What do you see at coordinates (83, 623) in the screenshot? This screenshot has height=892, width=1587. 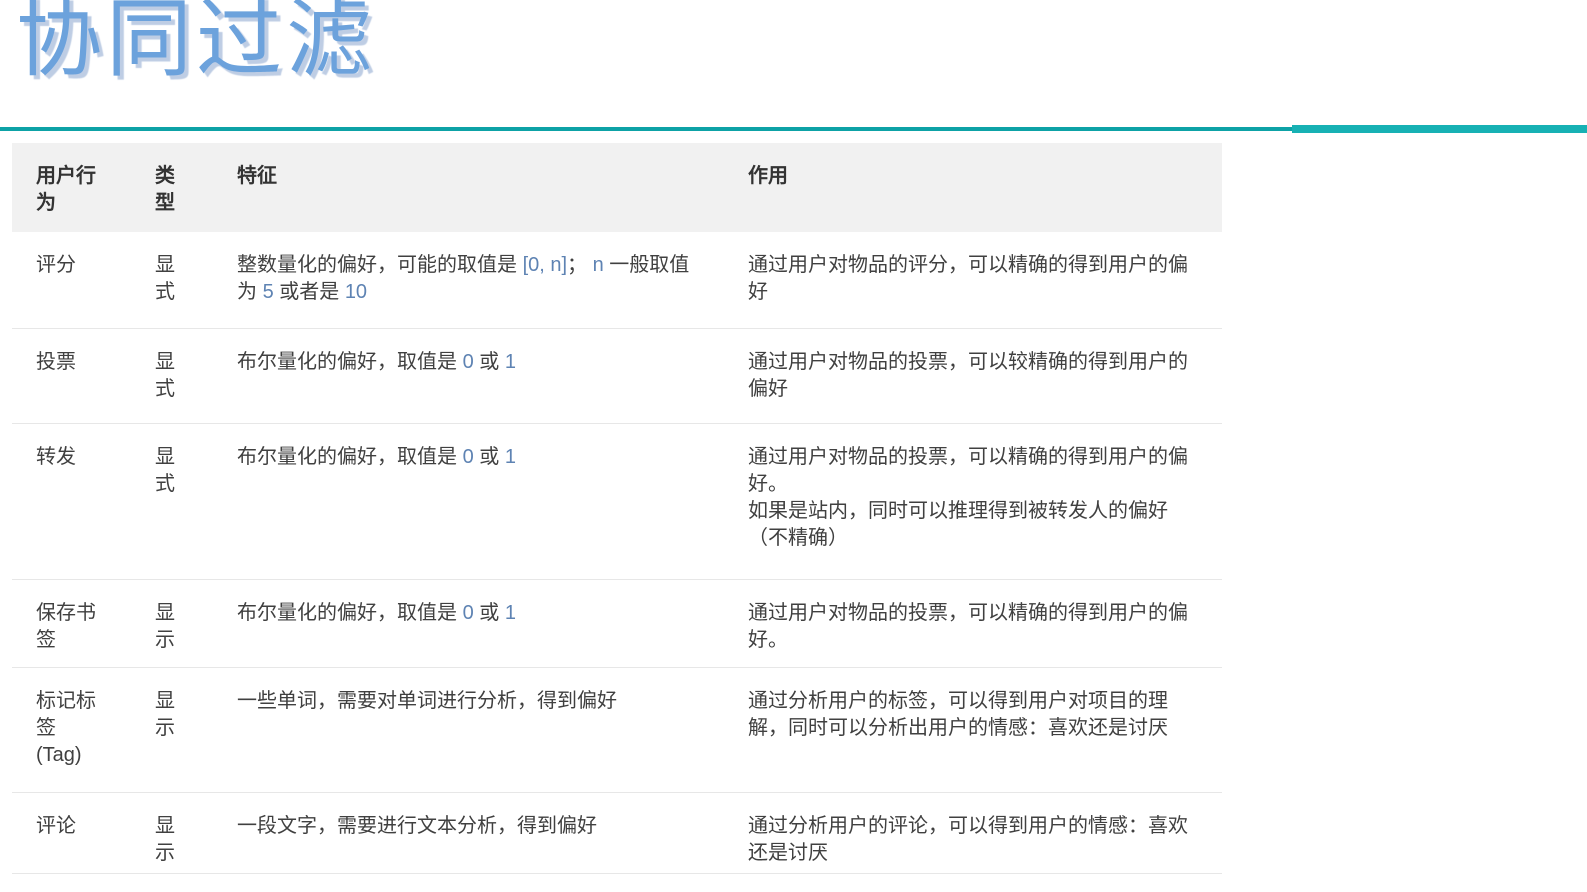 I see `cell-behavior: 保存书签` at bounding box center [83, 623].